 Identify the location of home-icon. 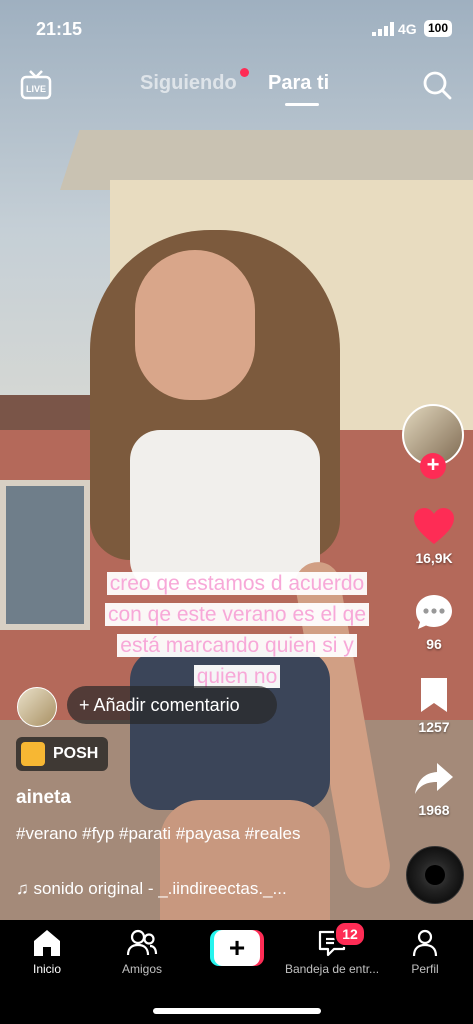
(47, 943).